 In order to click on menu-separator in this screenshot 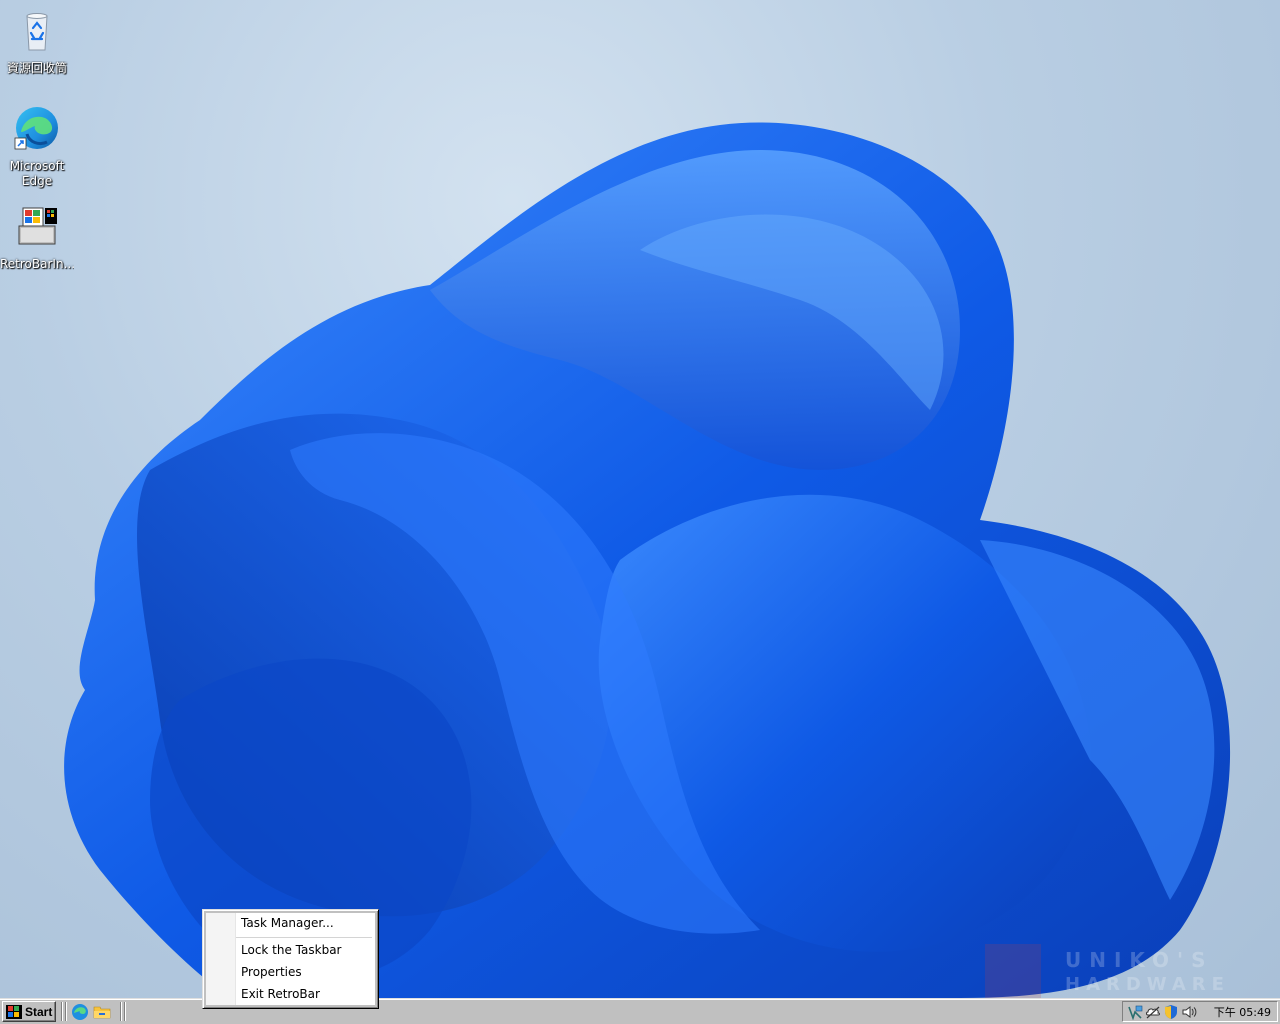, I will do `click(304, 937)`.